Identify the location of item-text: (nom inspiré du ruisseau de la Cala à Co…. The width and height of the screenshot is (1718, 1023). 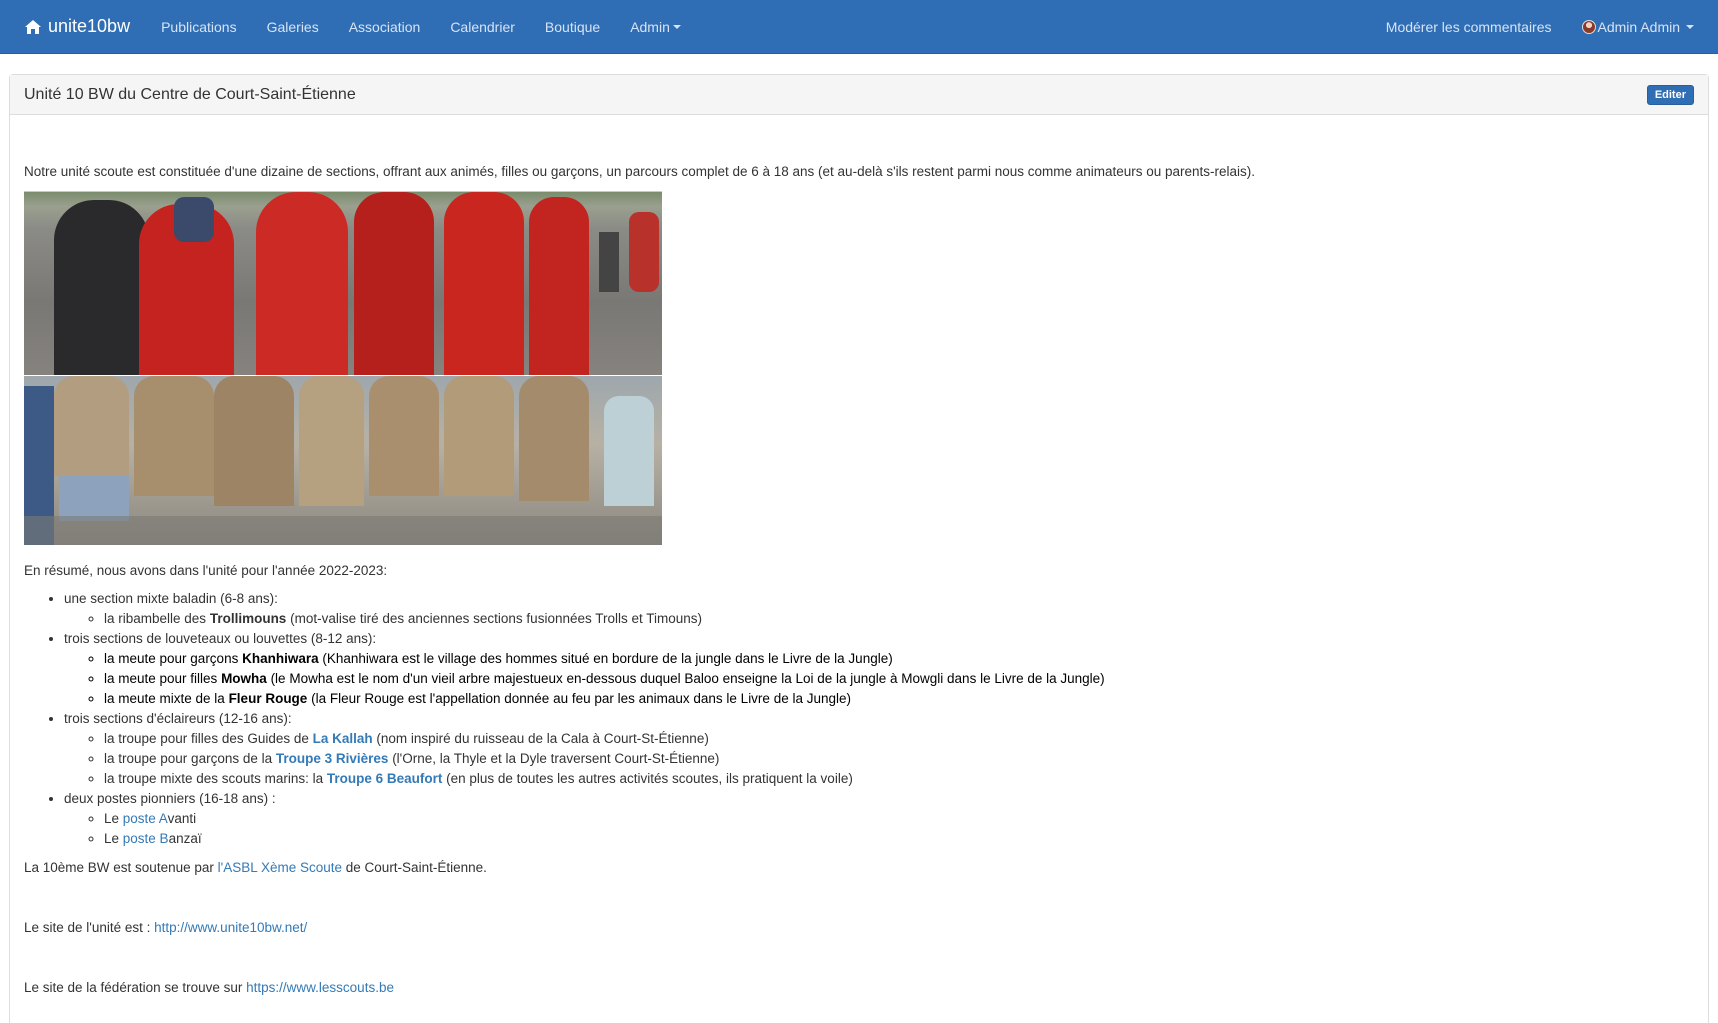
(540, 738).